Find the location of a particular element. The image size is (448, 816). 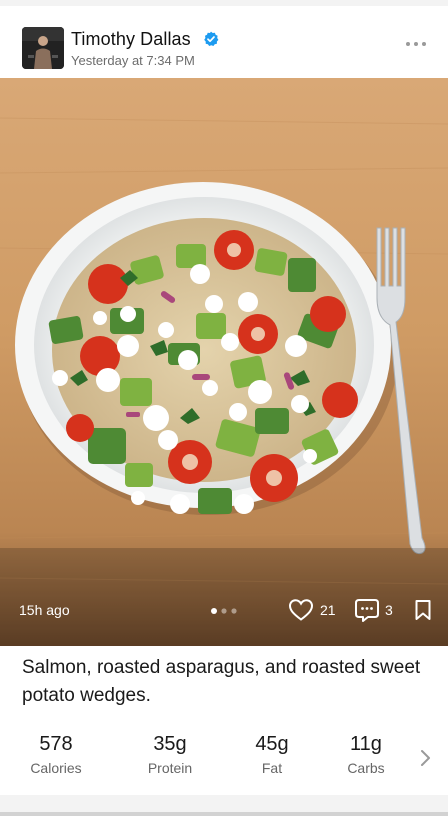

post-relative-time: 15h ago is located at coordinates (44, 610).